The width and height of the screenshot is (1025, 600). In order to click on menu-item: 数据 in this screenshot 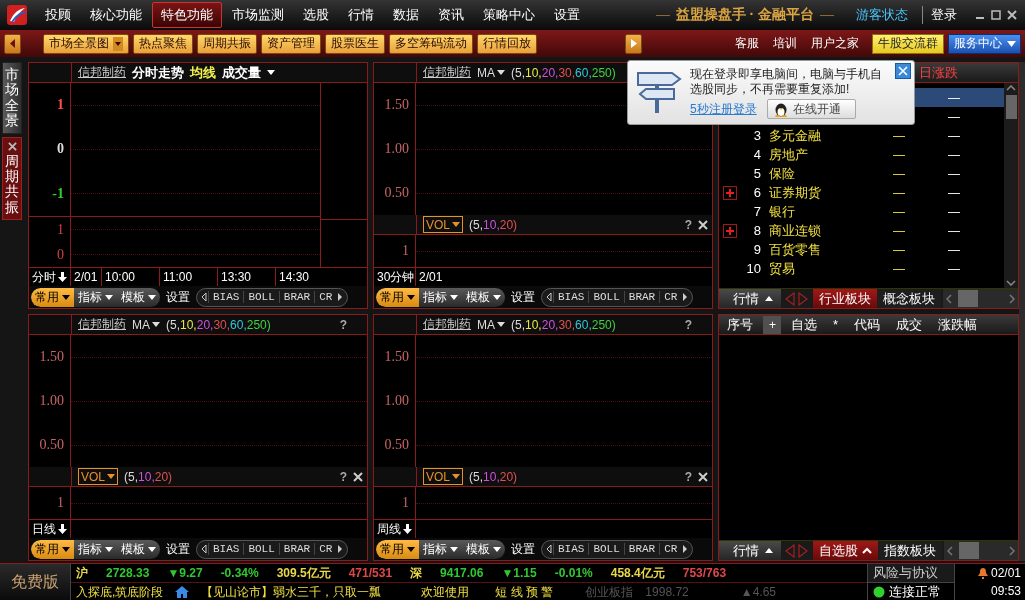, I will do `click(406, 15)`.